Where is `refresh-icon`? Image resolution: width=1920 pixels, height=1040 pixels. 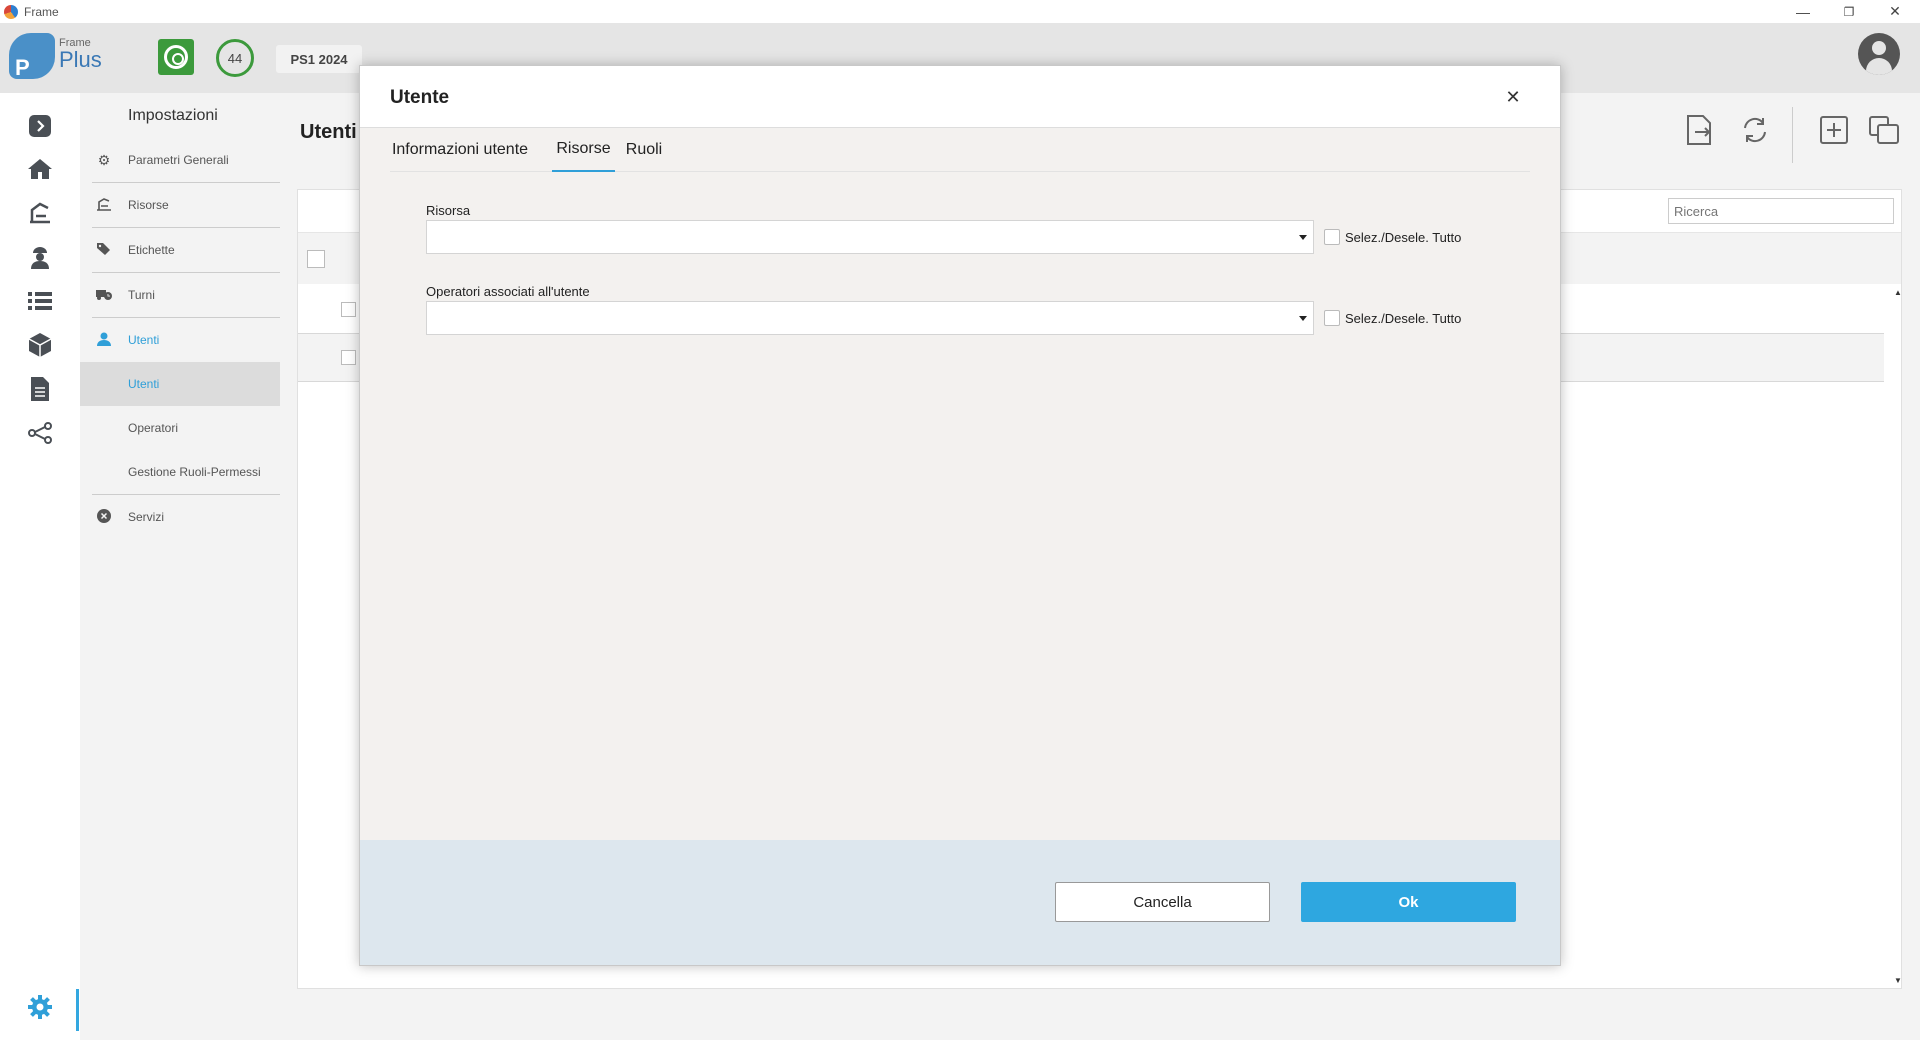 refresh-icon is located at coordinates (1755, 130).